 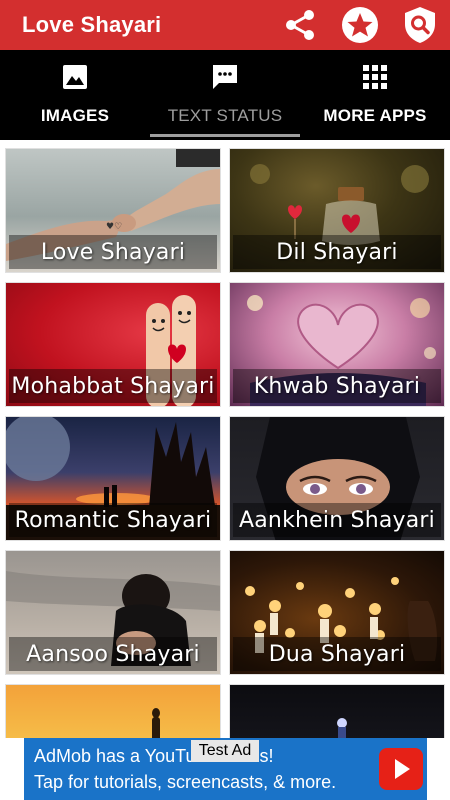 What do you see at coordinates (113, 344) in the screenshot?
I see `category-card-mohabbat-shayari: Mohabbat Shayari` at bounding box center [113, 344].